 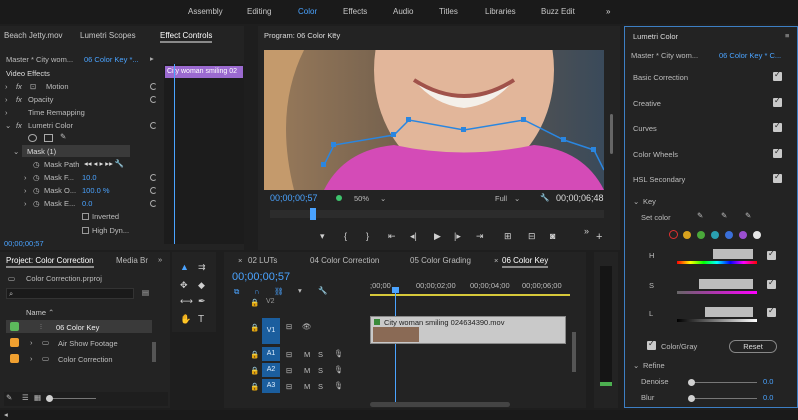 I want to click on workspace-audio: Audio, so click(x=403, y=11).